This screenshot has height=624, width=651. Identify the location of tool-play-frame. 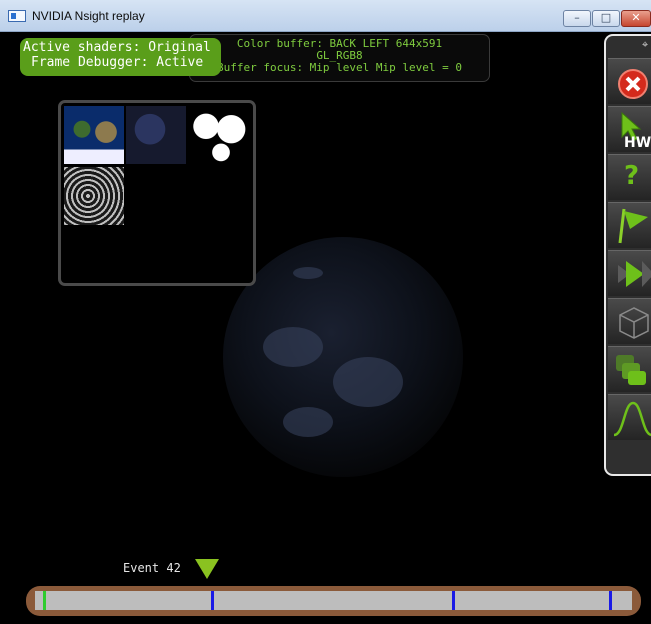
(629, 273).